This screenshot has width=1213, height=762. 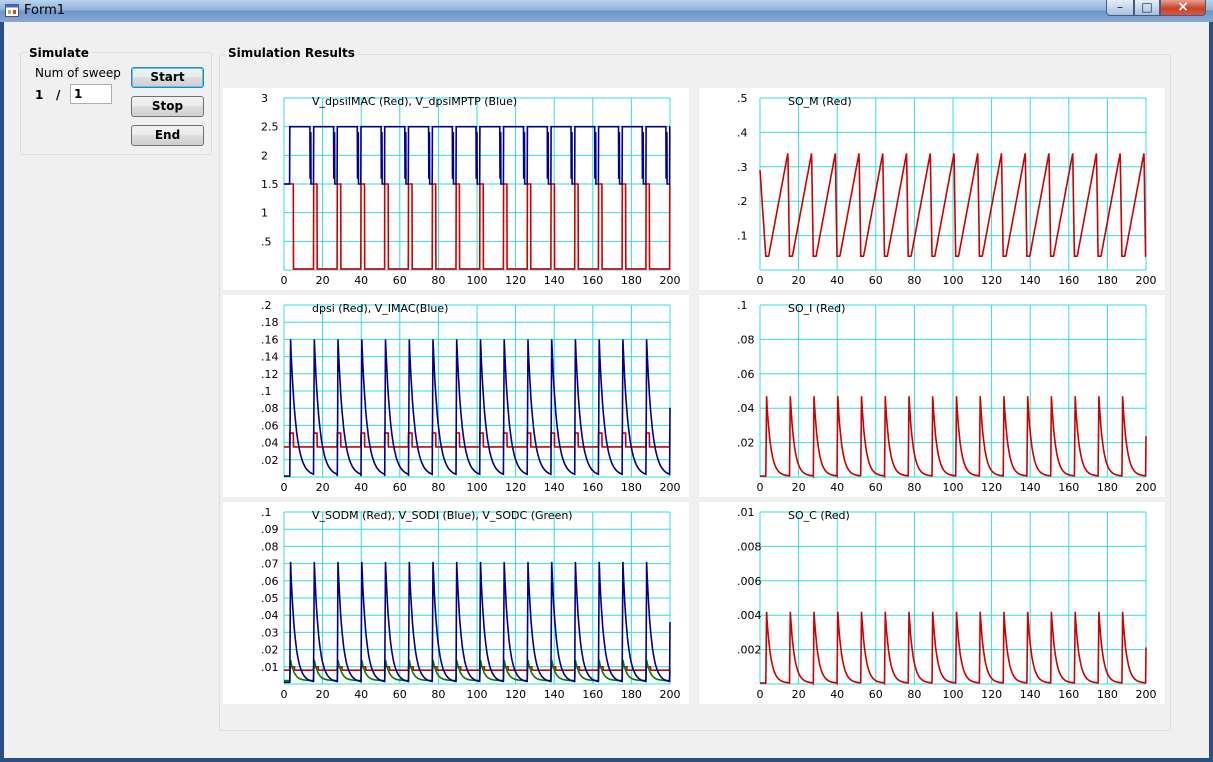 What do you see at coordinates (749, 581) in the screenshot?
I see `y-tick-label: .006` at bounding box center [749, 581].